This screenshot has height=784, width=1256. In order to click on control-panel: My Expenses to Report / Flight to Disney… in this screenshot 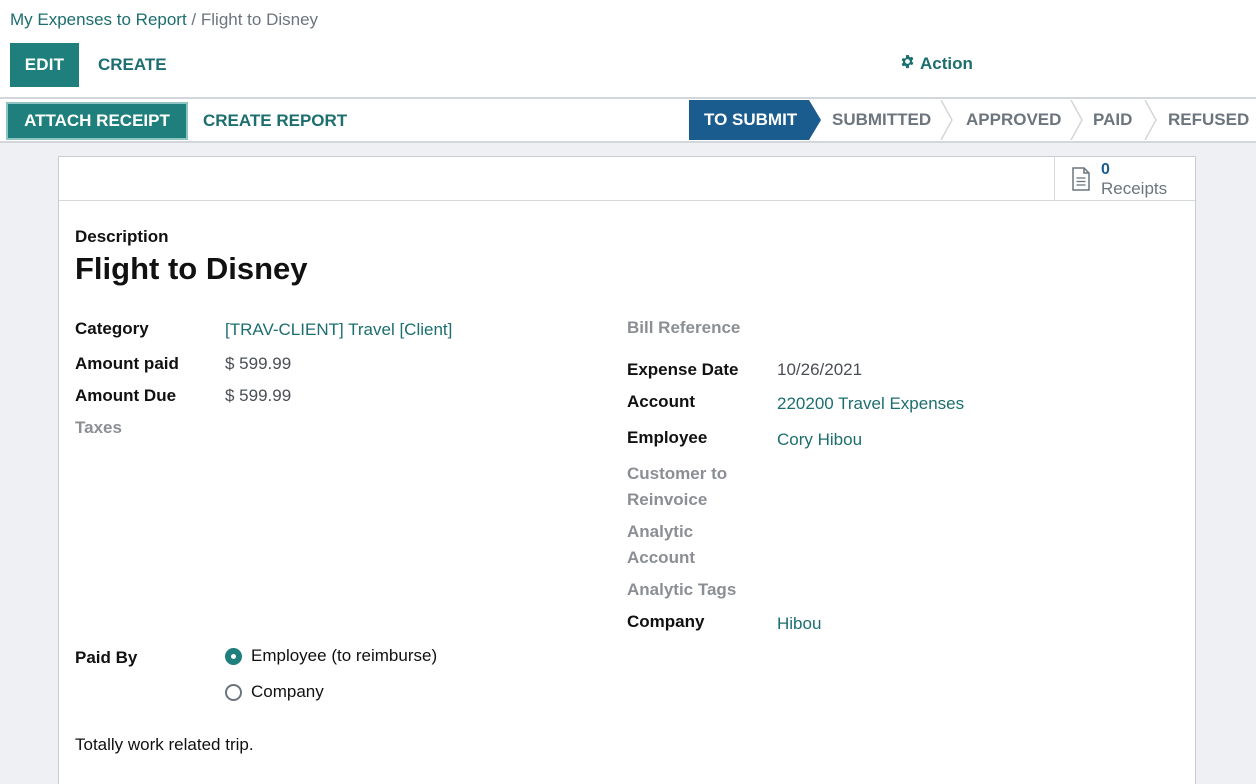, I will do `click(628, 49)`.